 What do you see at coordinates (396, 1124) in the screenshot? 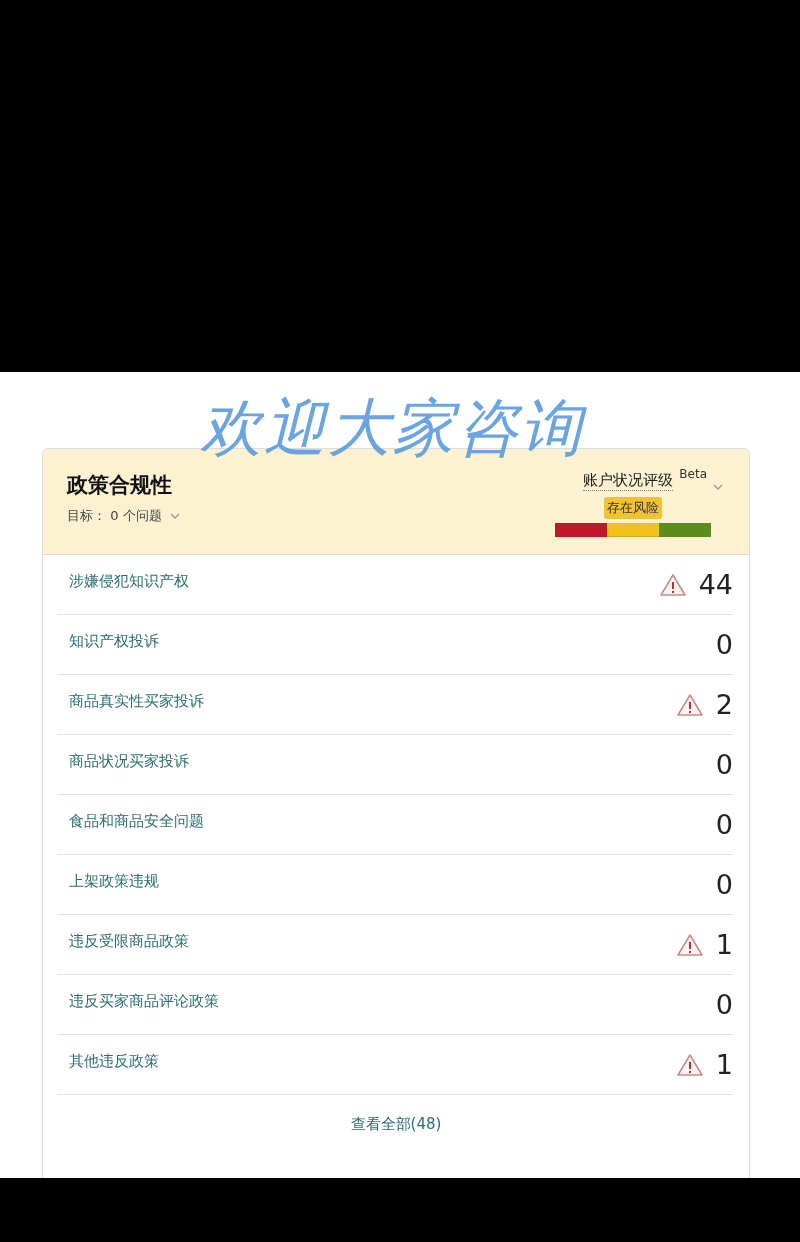
I see `view-all-link: 查看全部(48)` at bounding box center [396, 1124].